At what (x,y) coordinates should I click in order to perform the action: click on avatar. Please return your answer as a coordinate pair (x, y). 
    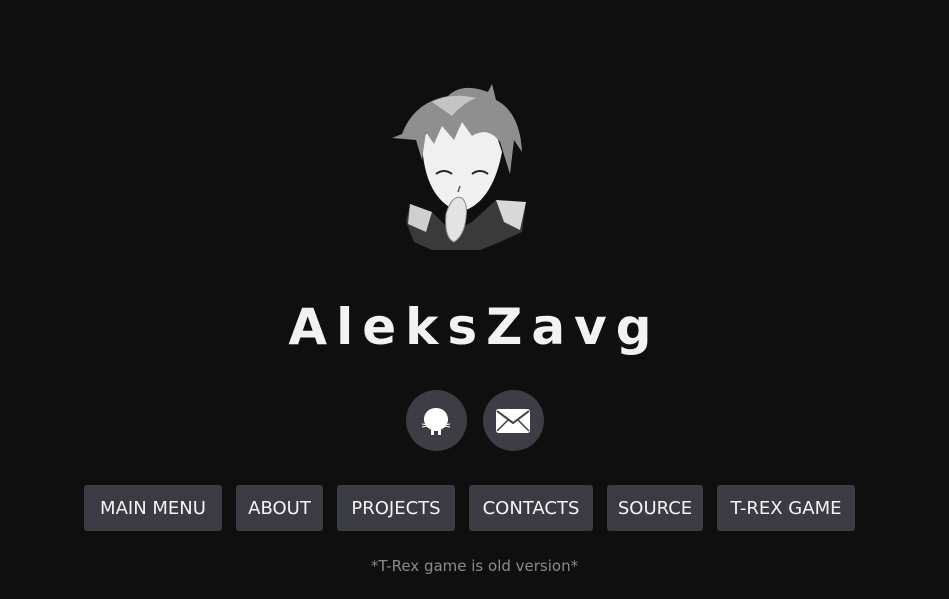
    Looking at the image, I should click on (461, 166).